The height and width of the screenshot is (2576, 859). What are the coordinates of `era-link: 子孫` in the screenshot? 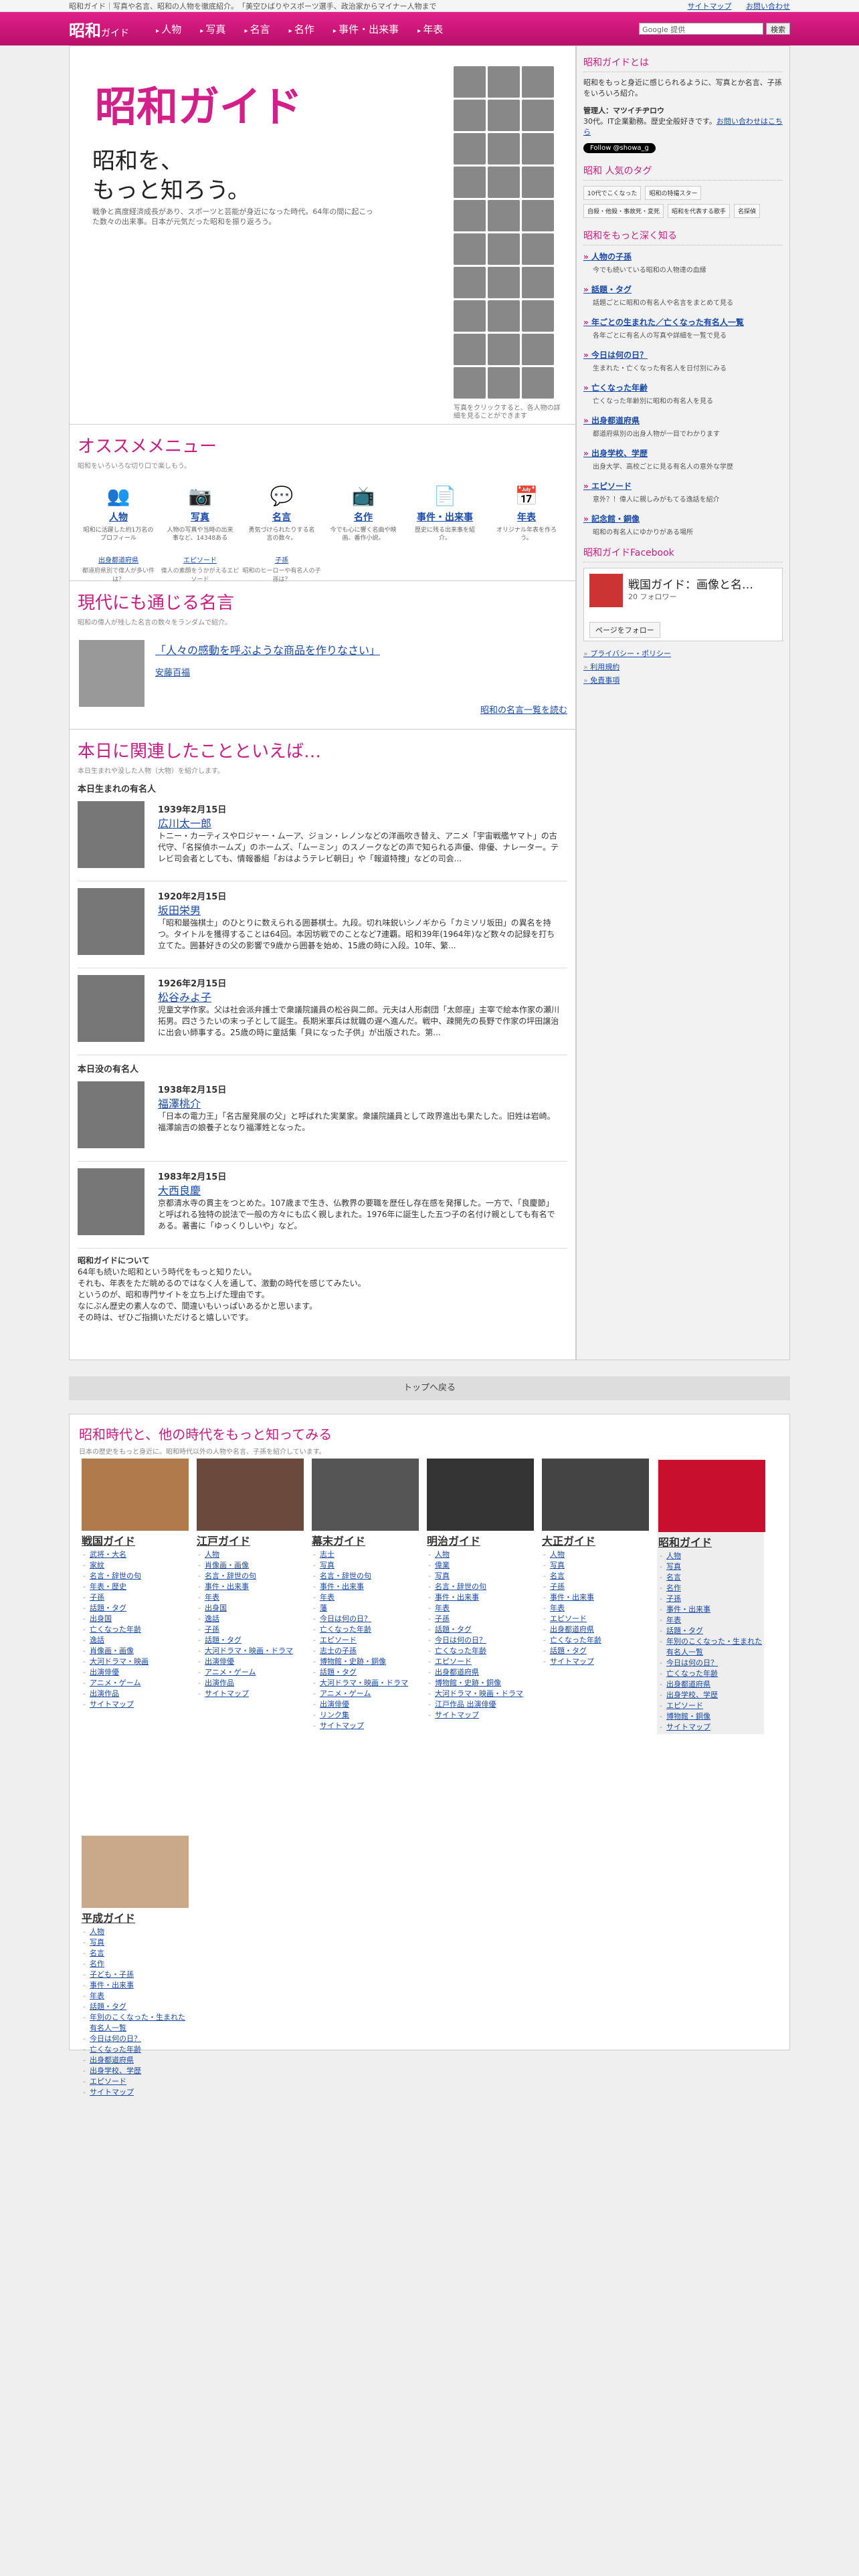 It's located at (710, 1599).